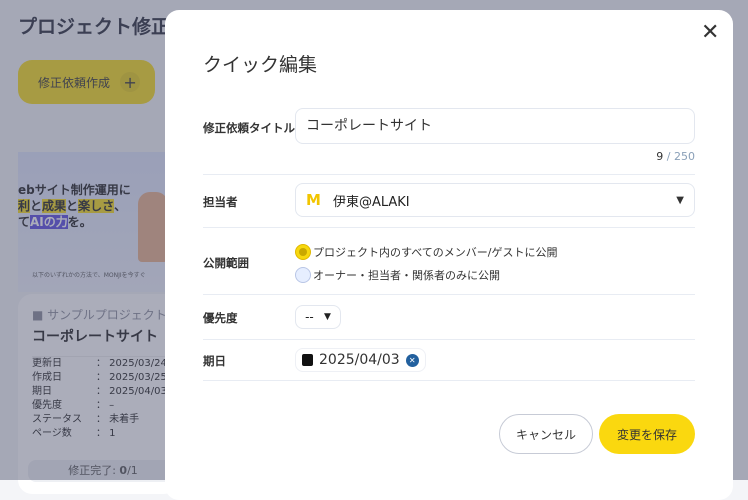 Image resolution: width=748 pixels, height=500 pixels. I want to click on char-counter: 9 / 250, so click(675, 156).